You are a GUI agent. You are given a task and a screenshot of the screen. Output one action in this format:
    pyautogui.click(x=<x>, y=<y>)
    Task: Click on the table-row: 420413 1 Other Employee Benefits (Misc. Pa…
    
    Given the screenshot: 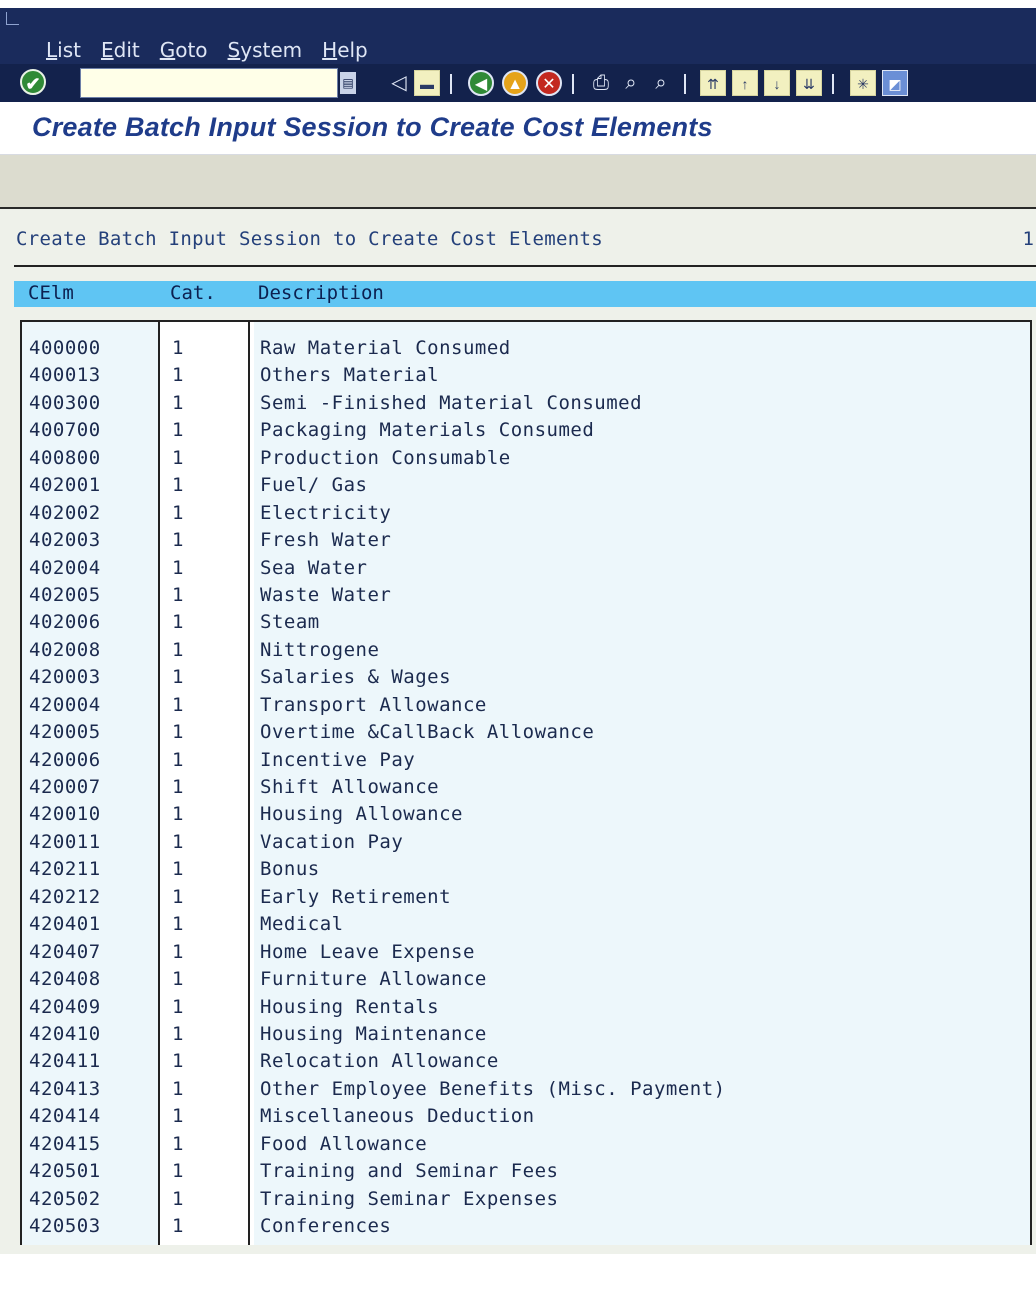 What is the action you would take?
    pyautogui.click(x=526, y=1090)
    